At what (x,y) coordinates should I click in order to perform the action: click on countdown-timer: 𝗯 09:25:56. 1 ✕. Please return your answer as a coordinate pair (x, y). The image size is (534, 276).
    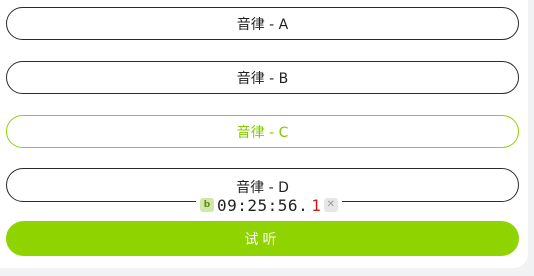
    Looking at the image, I should click on (269, 205).